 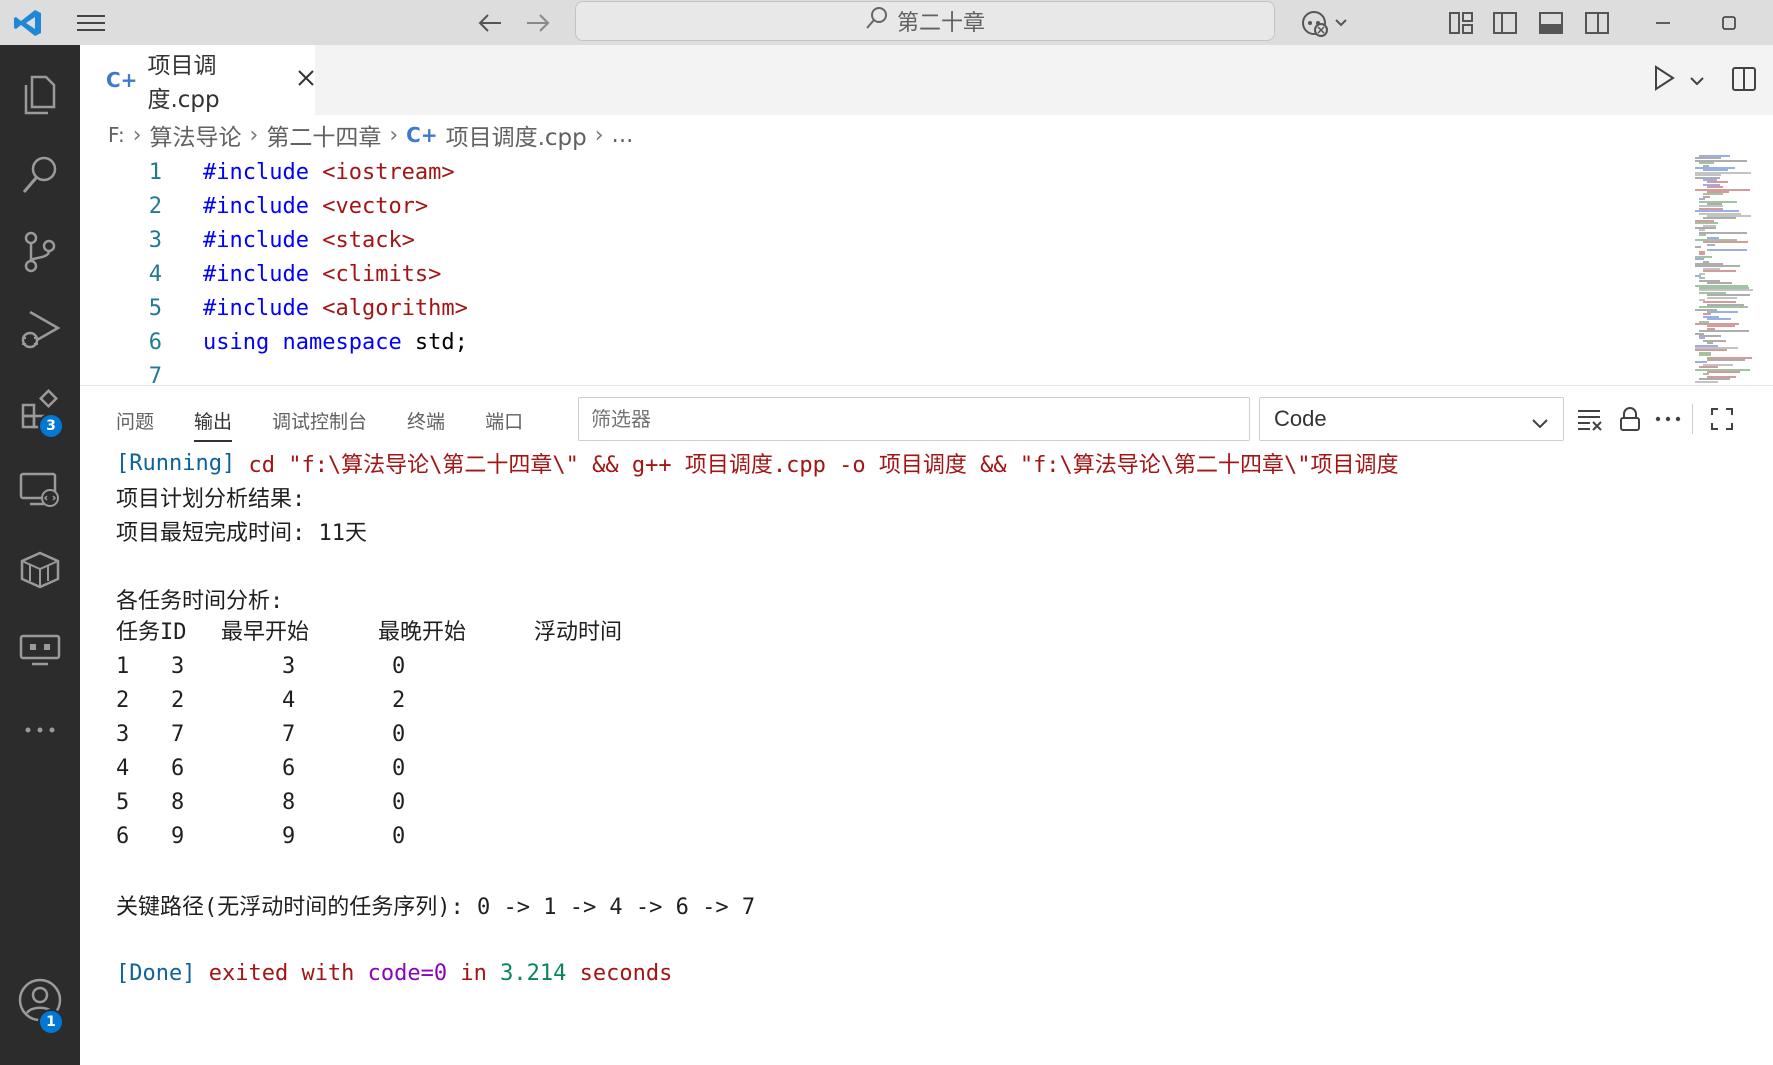 What do you see at coordinates (516, 135) in the screenshot?
I see `breadcrumb-file: 项目调度.cpp` at bounding box center [516, 135].